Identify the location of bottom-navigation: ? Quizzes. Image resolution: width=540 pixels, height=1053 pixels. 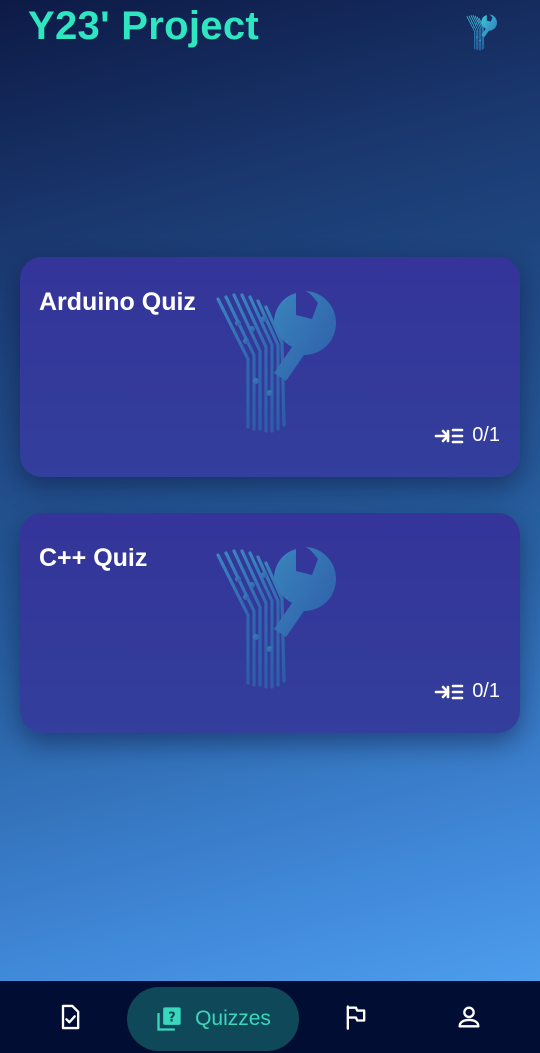
(270, 1017).